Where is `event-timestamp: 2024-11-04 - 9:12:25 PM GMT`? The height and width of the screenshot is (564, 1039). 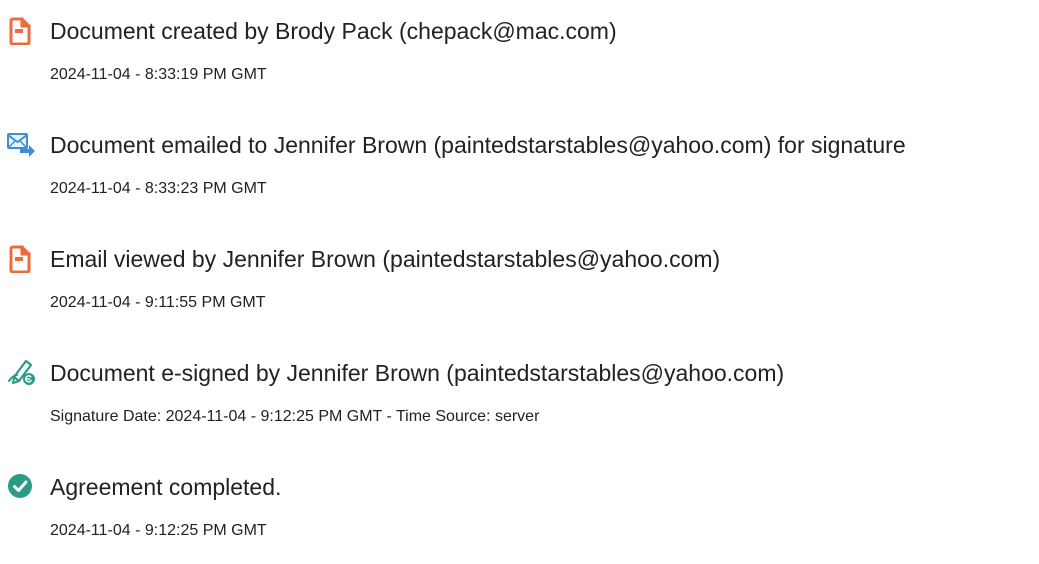 event-timestamp: 2024-11-04 - 9:12:25 PM GMT is located at coordinates (158, 530).